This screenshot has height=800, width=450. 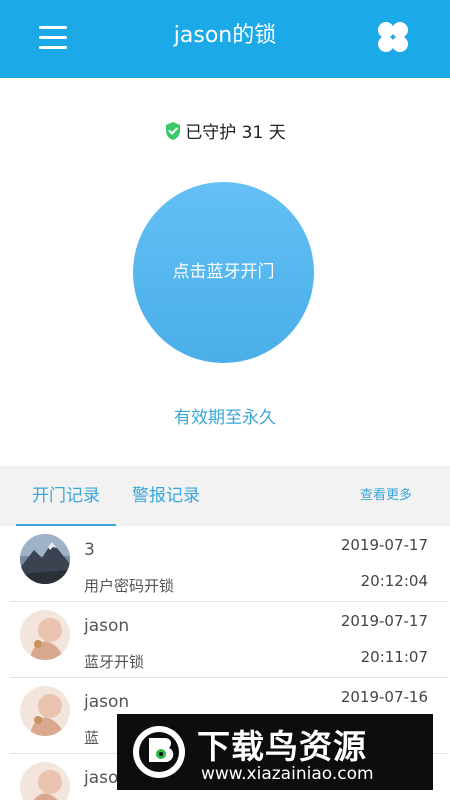 What do you see at coordinates (89, 550) in the screenshot?
I see `record-name: 3` at bounding box center [89, 550].